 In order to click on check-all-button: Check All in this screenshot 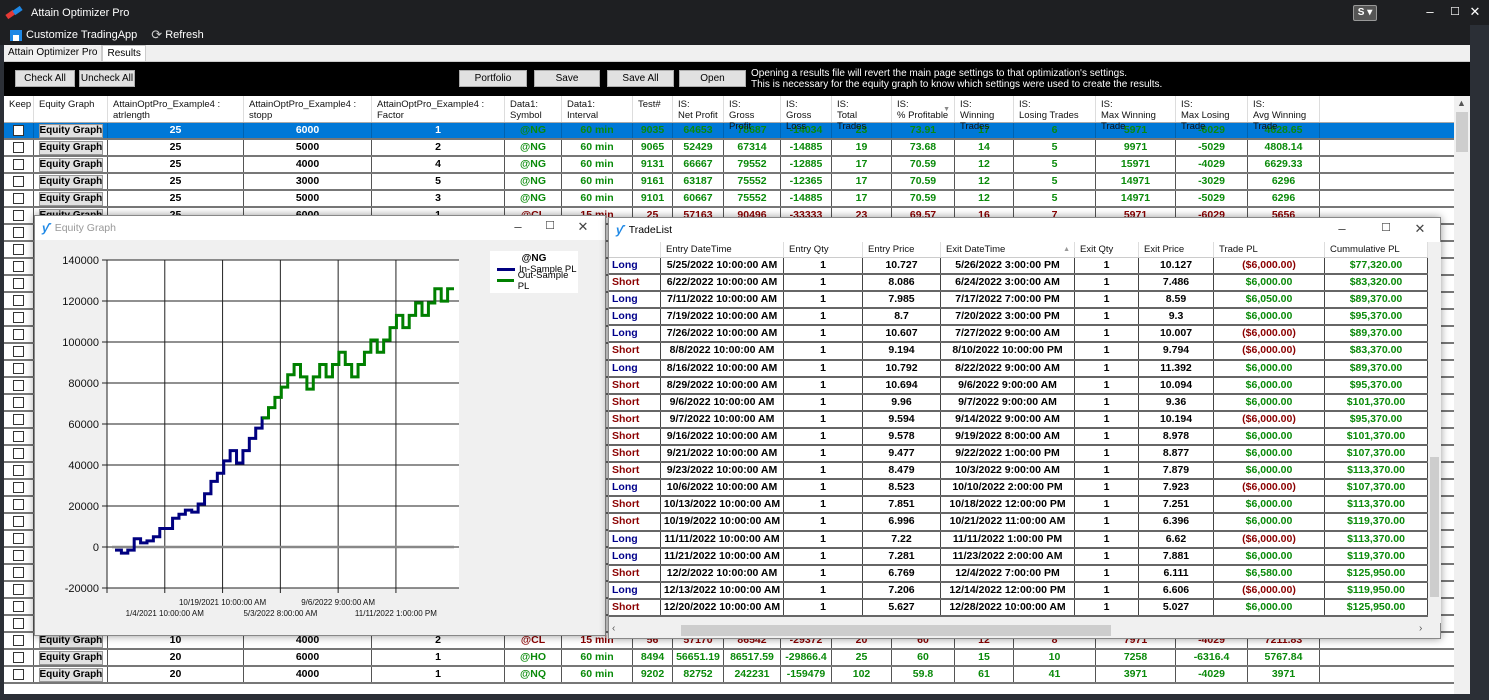, I will do `click(45, 78)`.